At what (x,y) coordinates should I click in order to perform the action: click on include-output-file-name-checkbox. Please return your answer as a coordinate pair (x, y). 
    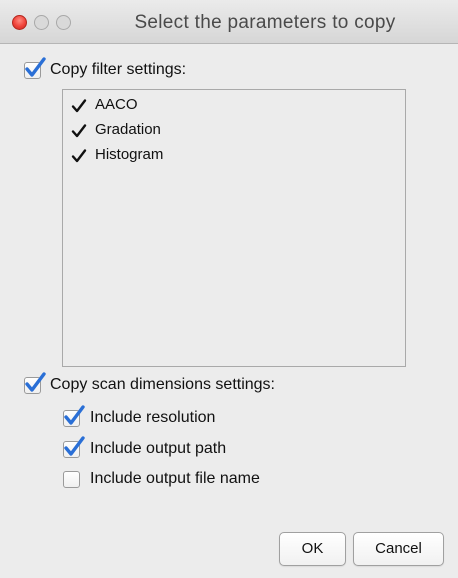
    Looking at the image, I should click on (71, 479).